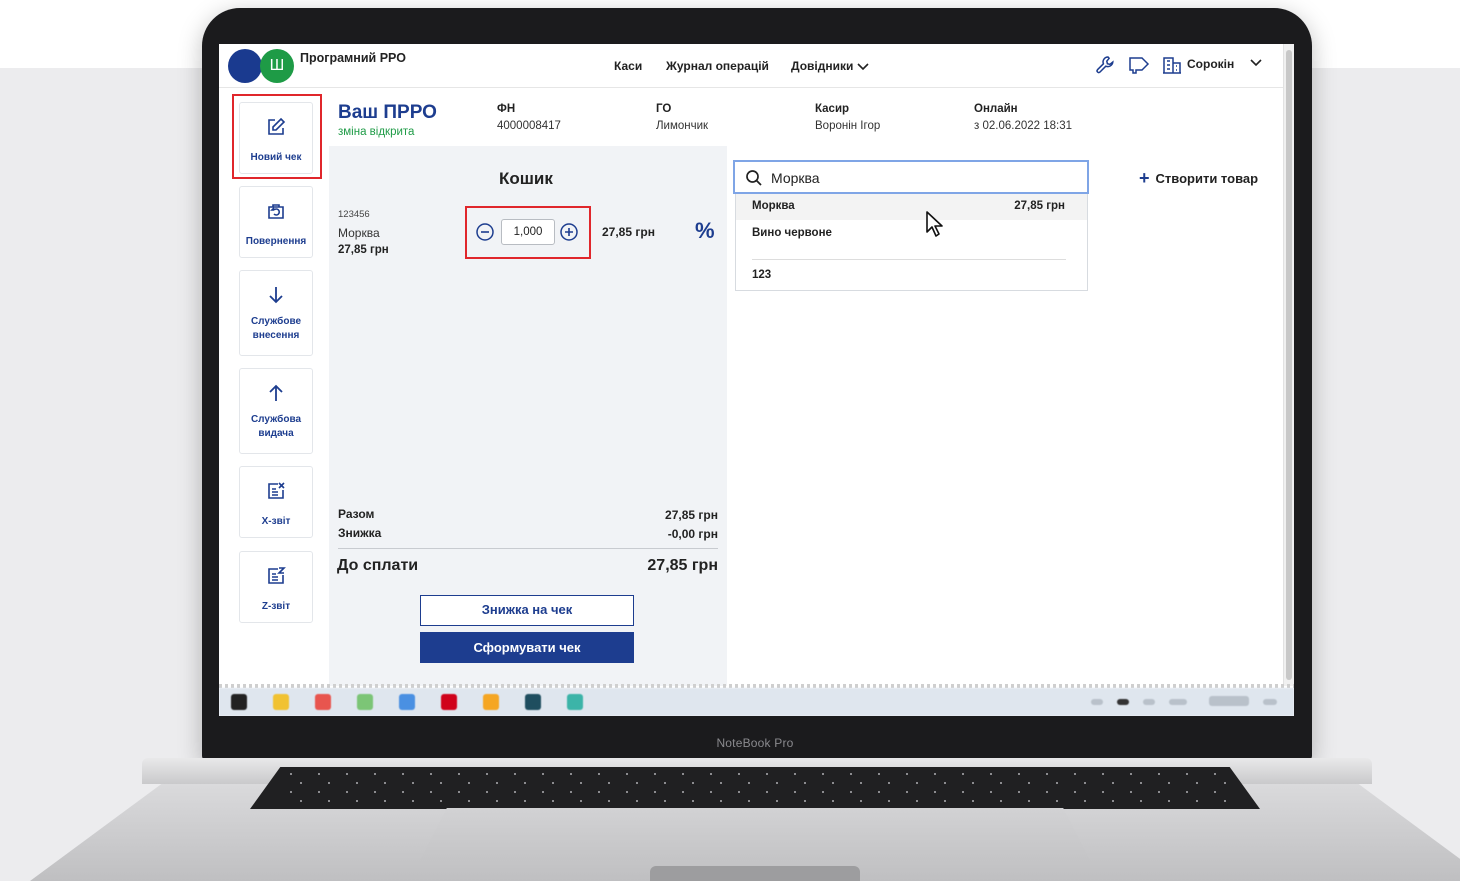  Describe the element at coordinates (792, 233) in the screenshot. I see `result-item: Вино червоне` at that location.